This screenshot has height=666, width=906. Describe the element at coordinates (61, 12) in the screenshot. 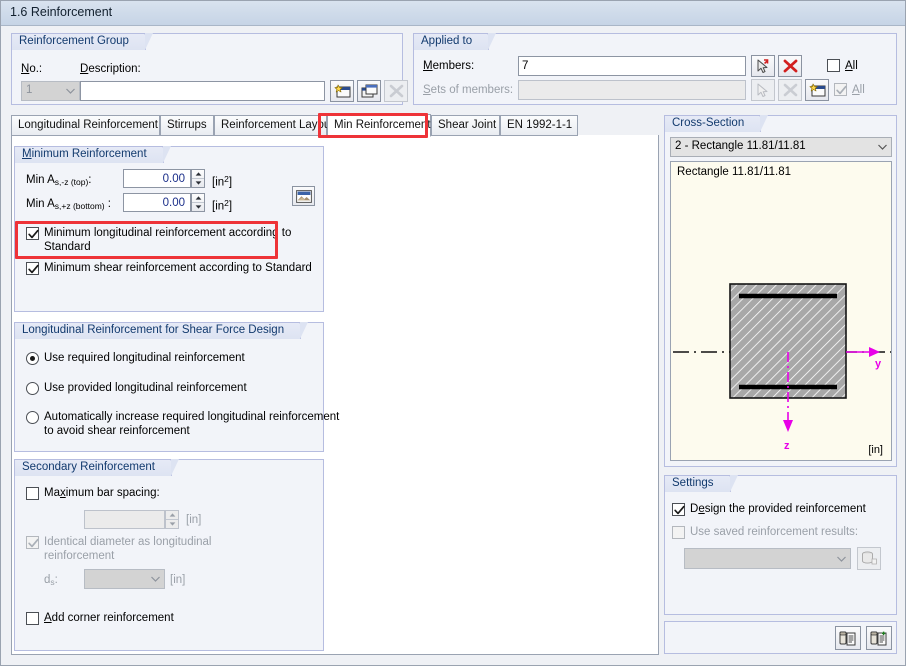

I see `page-title: 1.6 Reinforcement` at that location.